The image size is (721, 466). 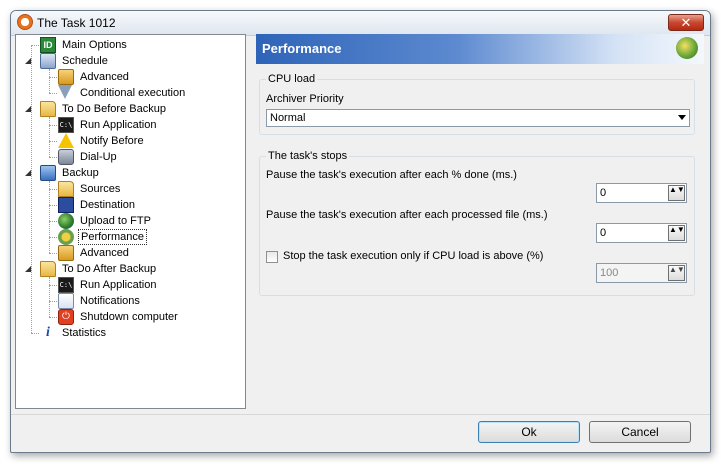 What do you see at coordinates (28, 109) in the screenshot?
I see `expander-before-backup: ◢` at bounding box center [28, 109].